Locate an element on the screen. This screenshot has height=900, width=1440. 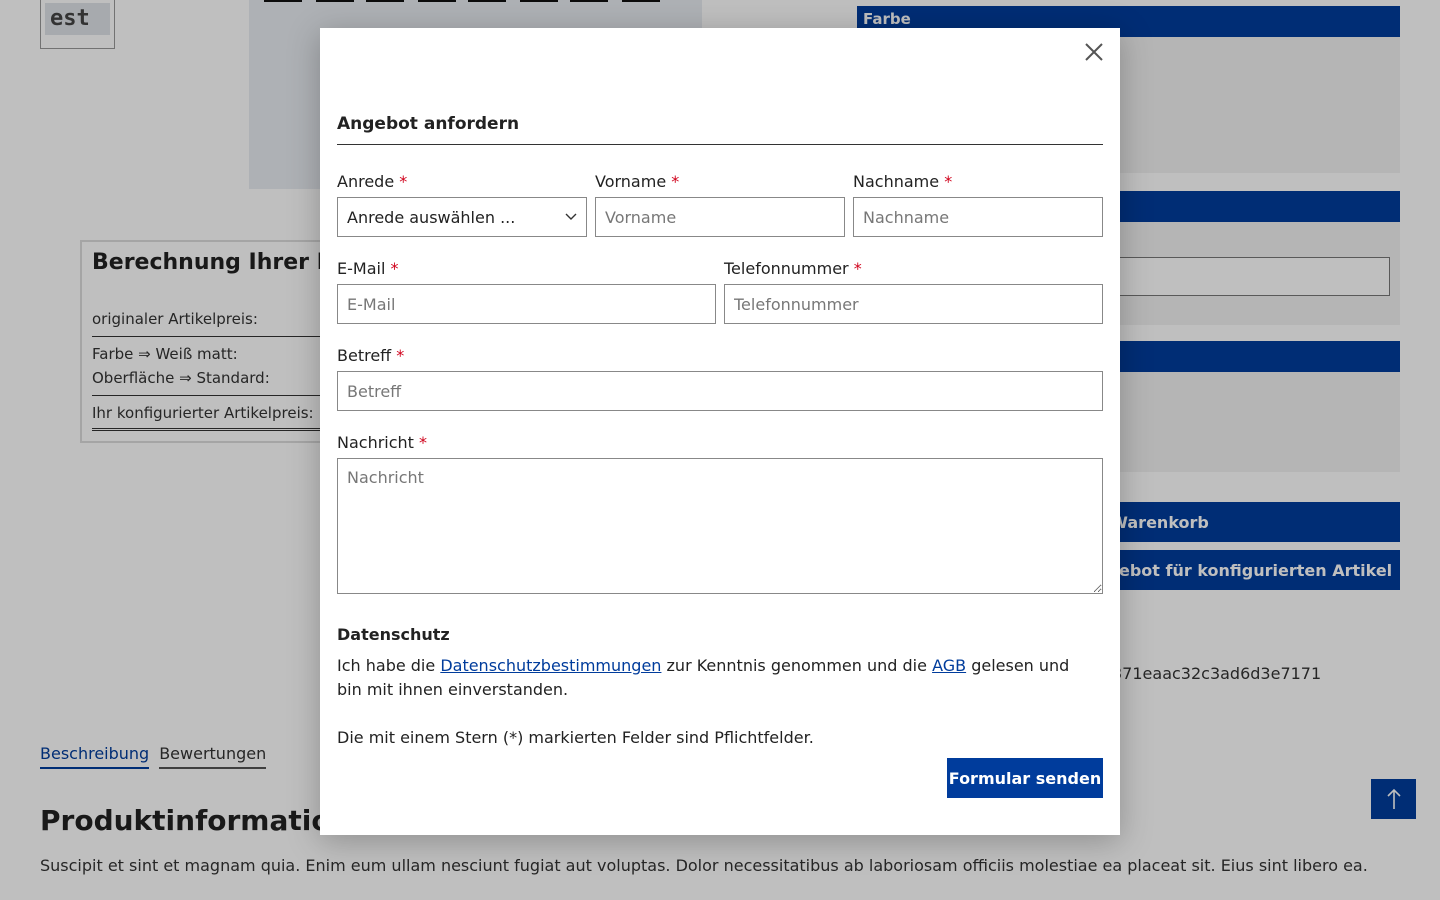
close-icon is located at coordinates (1094, 52).